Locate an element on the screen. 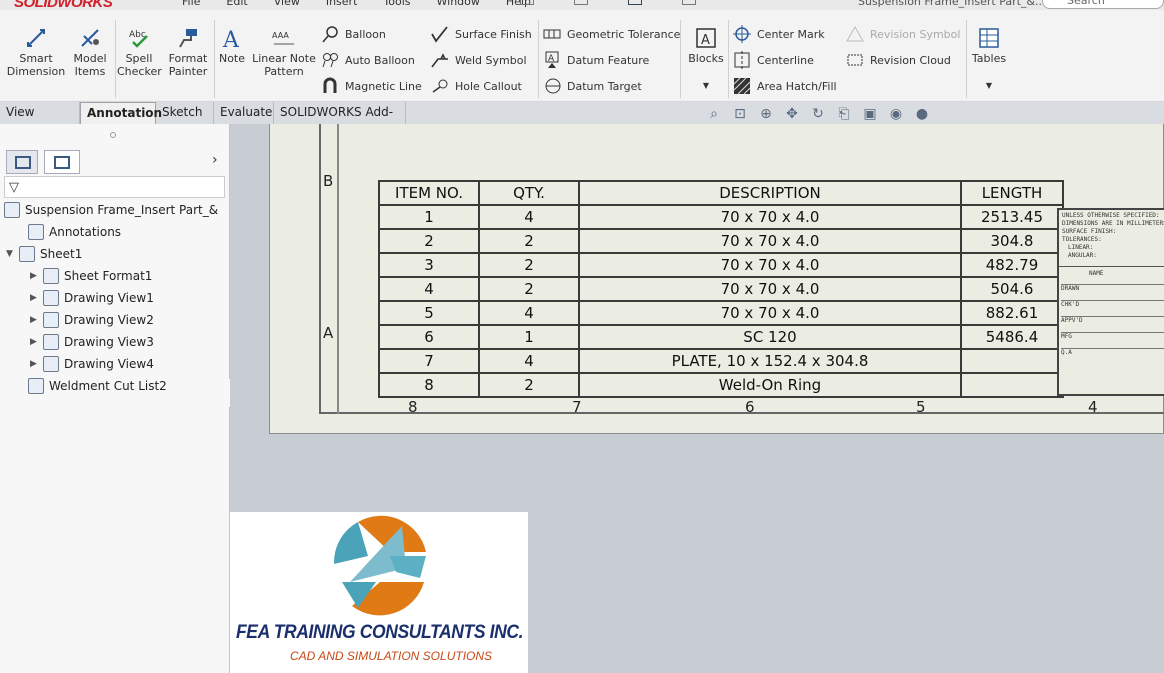 Image resolution: width=1164 pixels, height=673 pixels. tree-item-sheet: ▼ Sheet1 is located at coordinates (44, 254).